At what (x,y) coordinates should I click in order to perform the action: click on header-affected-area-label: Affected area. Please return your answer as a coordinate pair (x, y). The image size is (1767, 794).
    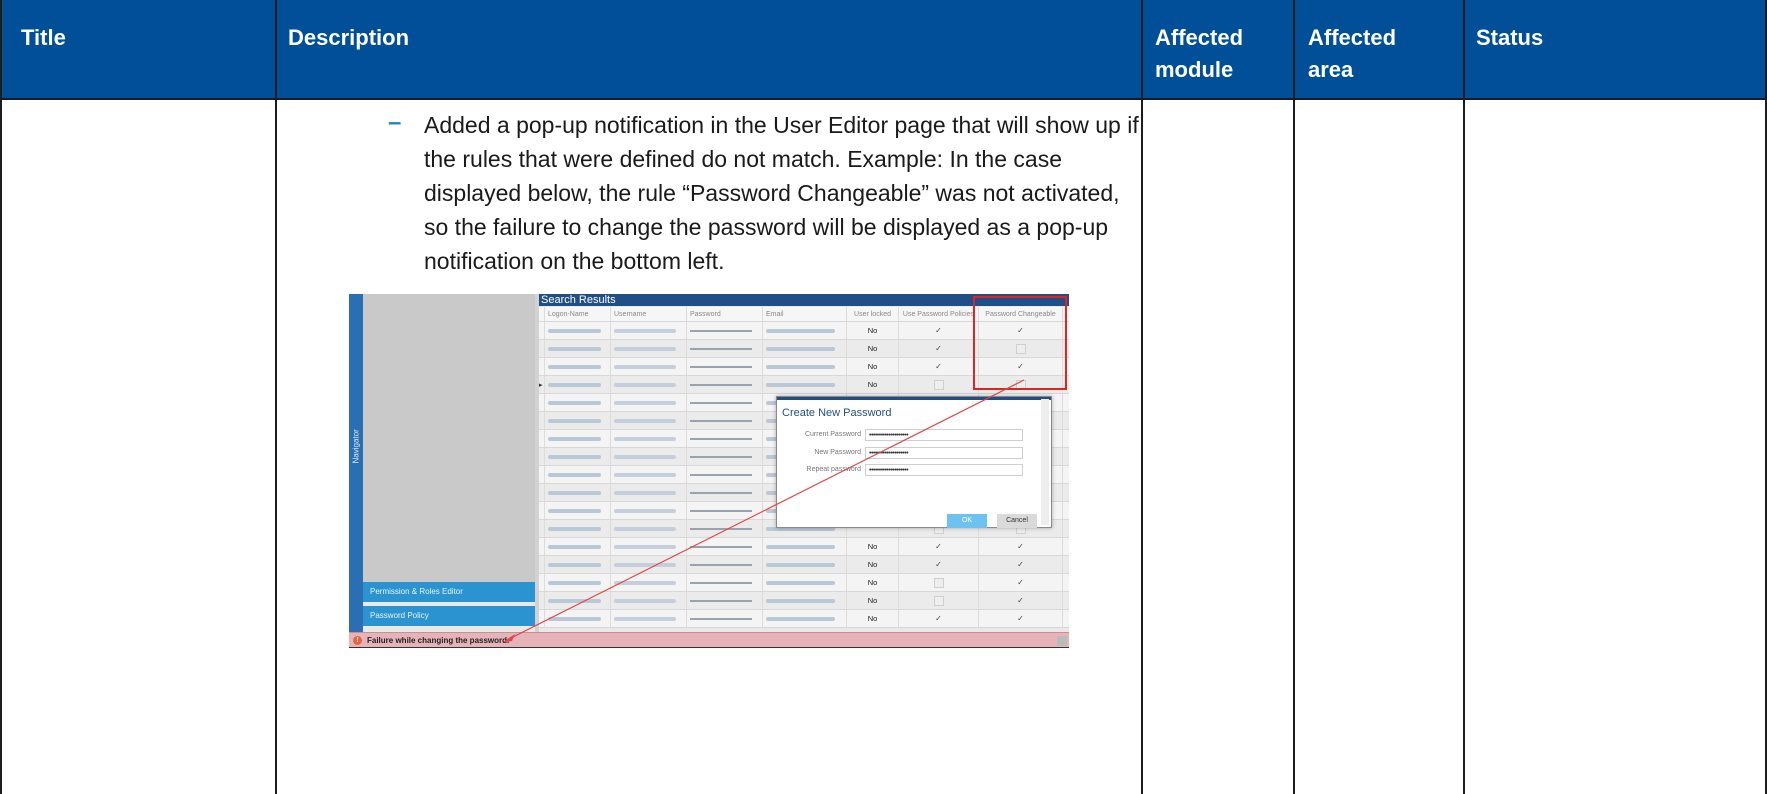
    Looking at the image, I should click on (1352, 53).